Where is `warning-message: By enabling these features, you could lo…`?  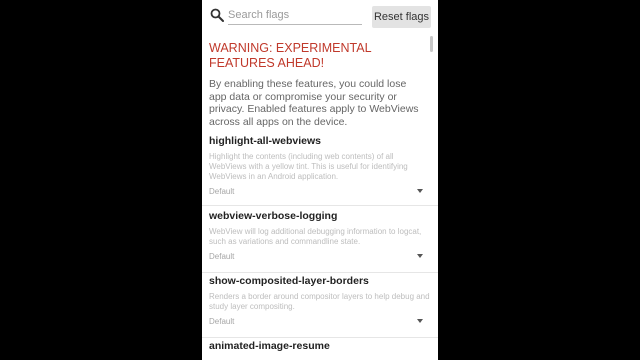
warning-message: By enabling these features, you could lo… is located at coordinates (314, 103).